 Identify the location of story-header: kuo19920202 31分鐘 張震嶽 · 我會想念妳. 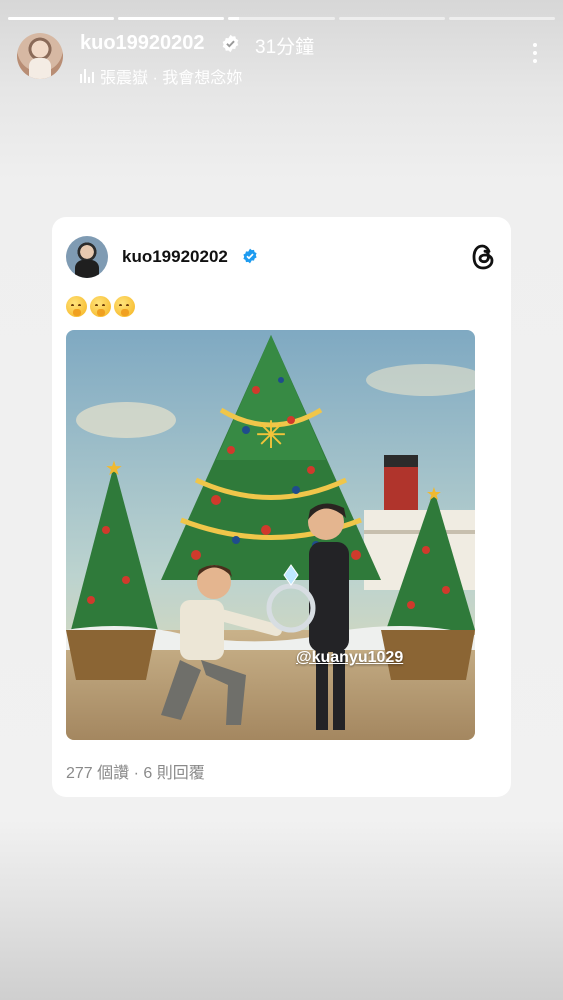
(281, 59).